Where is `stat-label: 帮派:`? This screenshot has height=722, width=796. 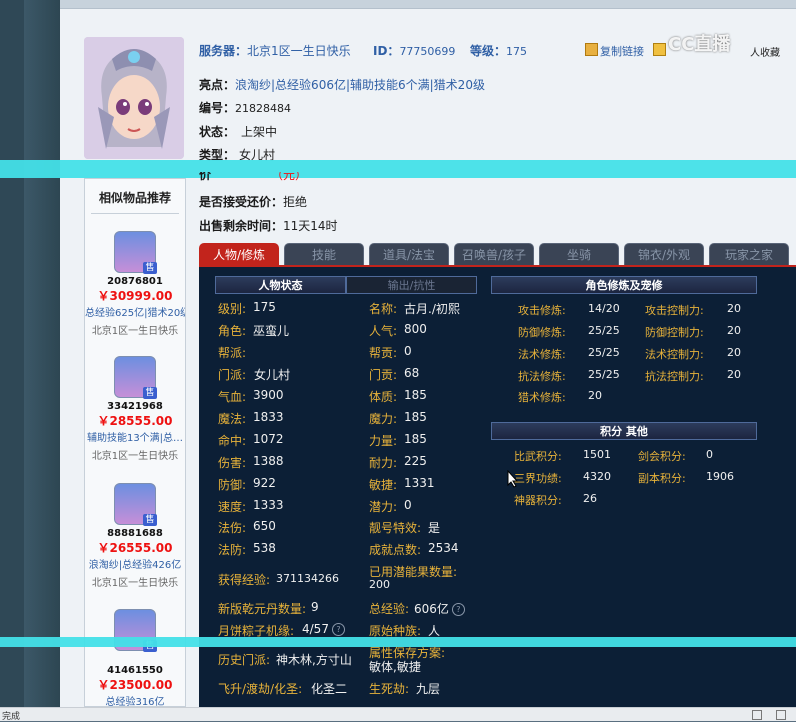
stat-label: 帮派: is located at coordinates (232, 353).